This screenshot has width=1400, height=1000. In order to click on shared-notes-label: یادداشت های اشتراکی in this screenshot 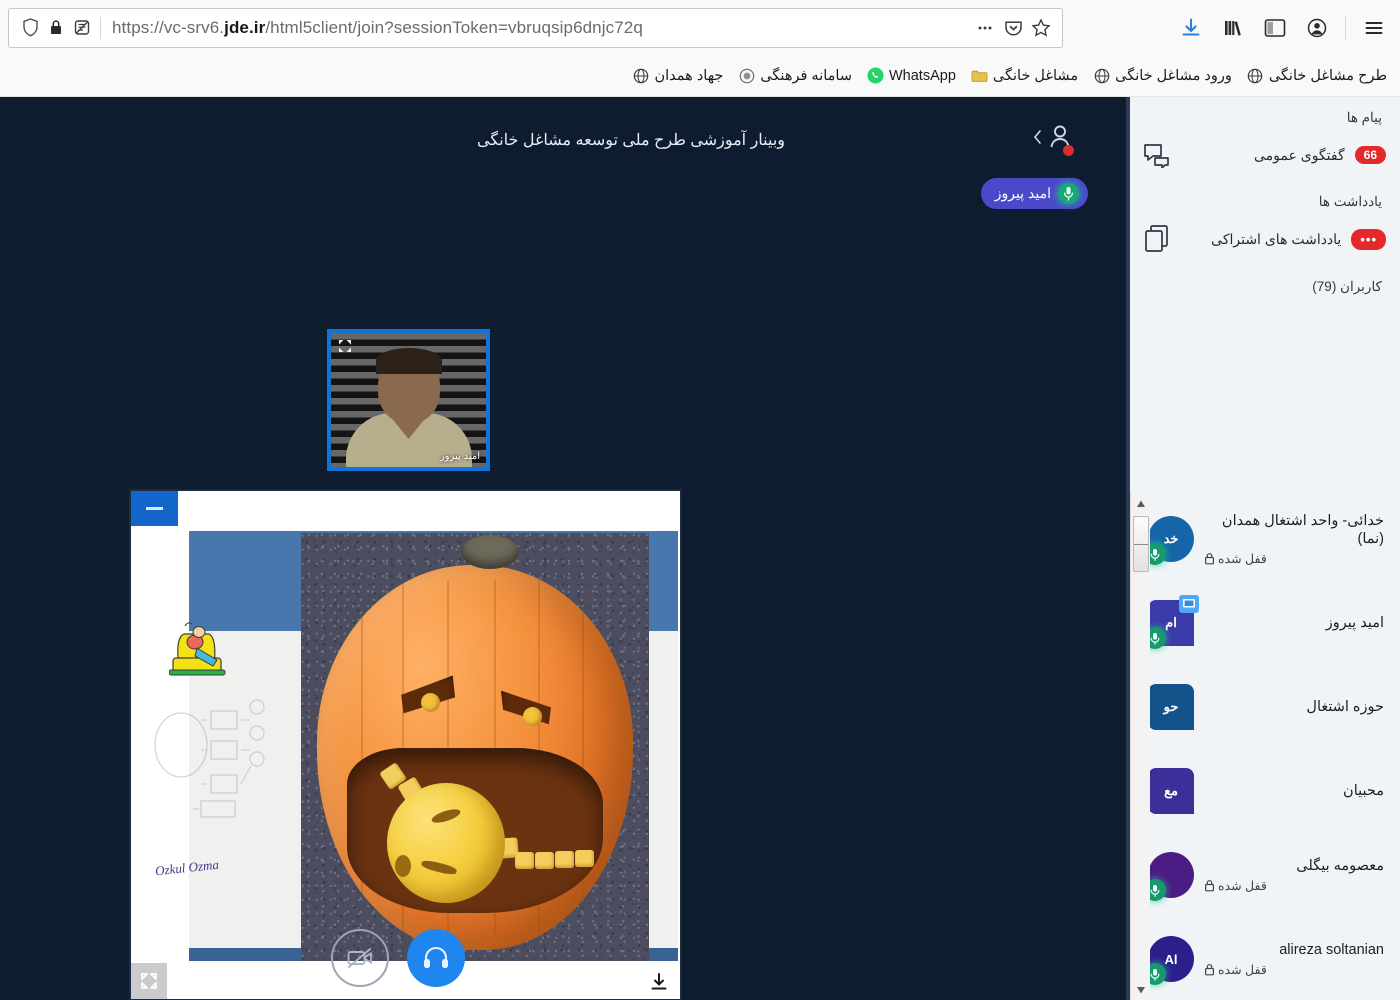, I will do `click(1276, 238)`.